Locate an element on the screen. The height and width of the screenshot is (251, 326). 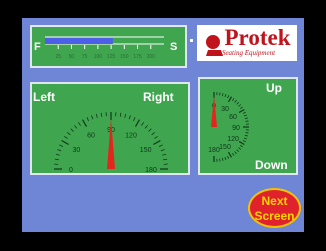
progress-tick-label: 25 is located at coordinates (58, 57).